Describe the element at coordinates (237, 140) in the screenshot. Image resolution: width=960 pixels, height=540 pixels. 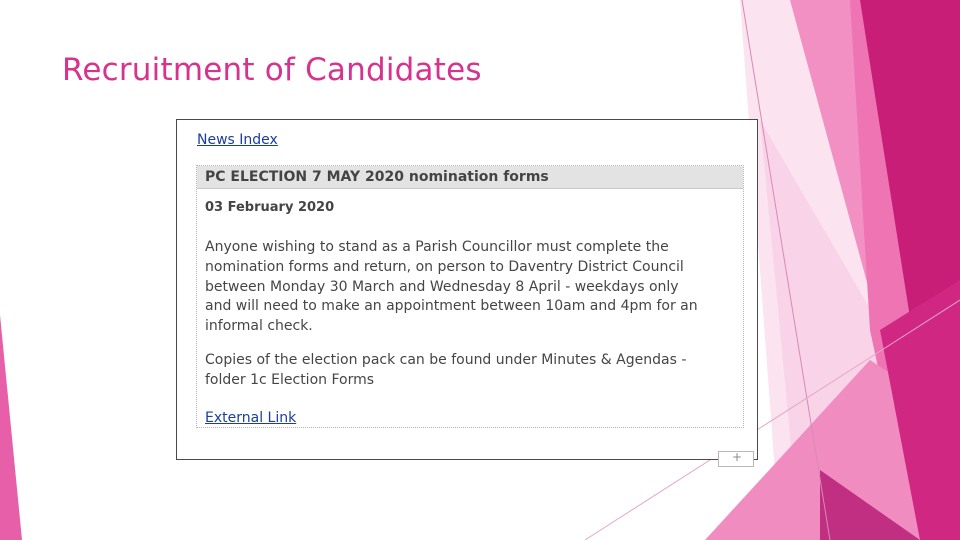
I see `news-index-link: News Index` at that location.